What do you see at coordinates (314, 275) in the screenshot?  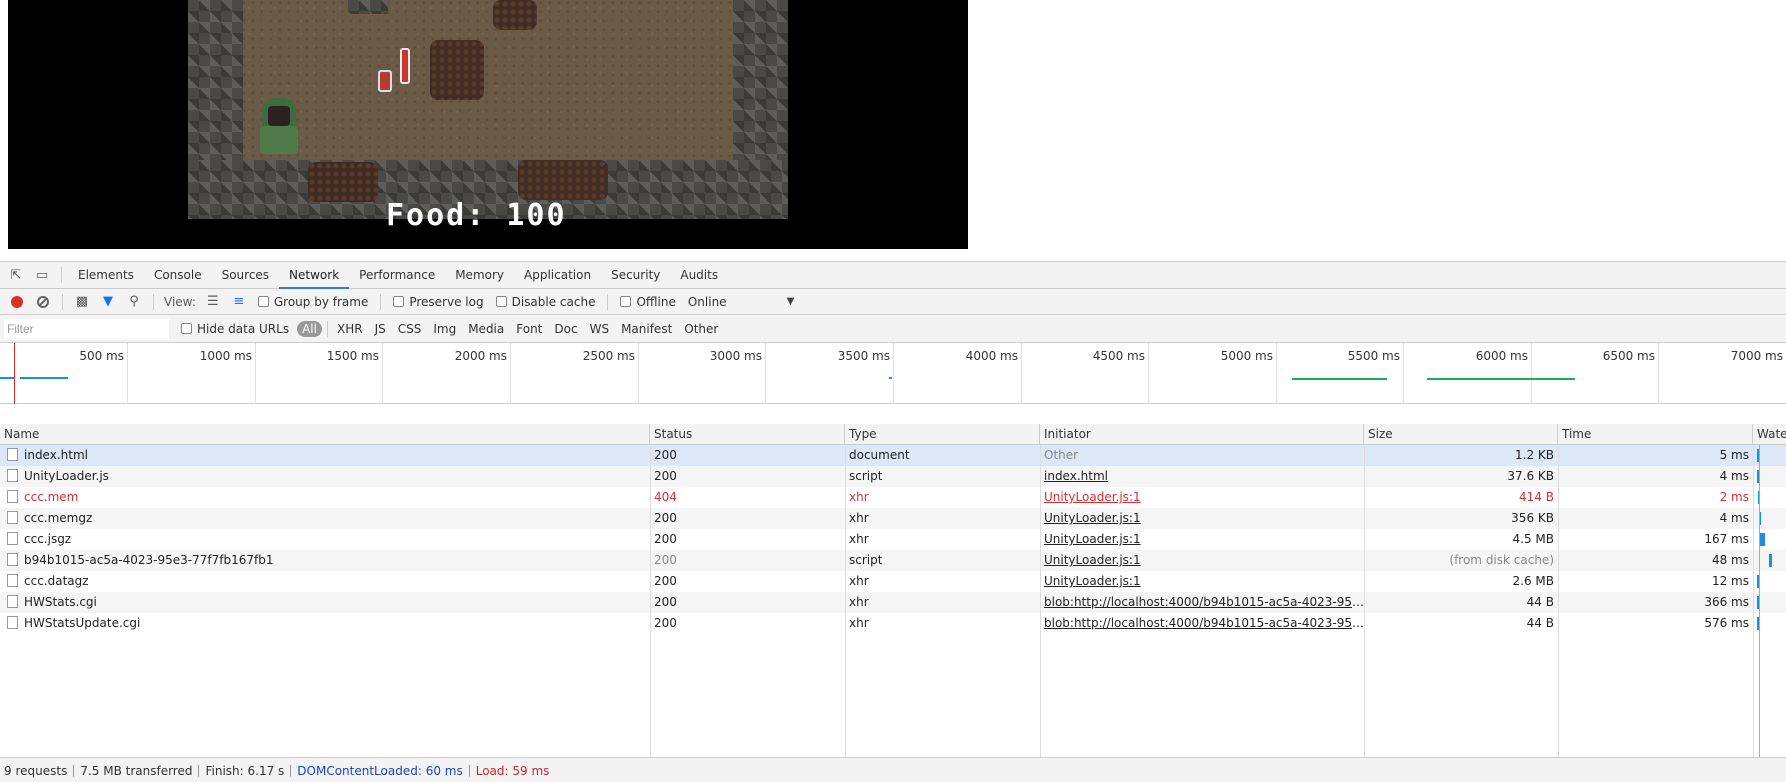 I see `tab-network: Network` at bounding box center [314, 275].